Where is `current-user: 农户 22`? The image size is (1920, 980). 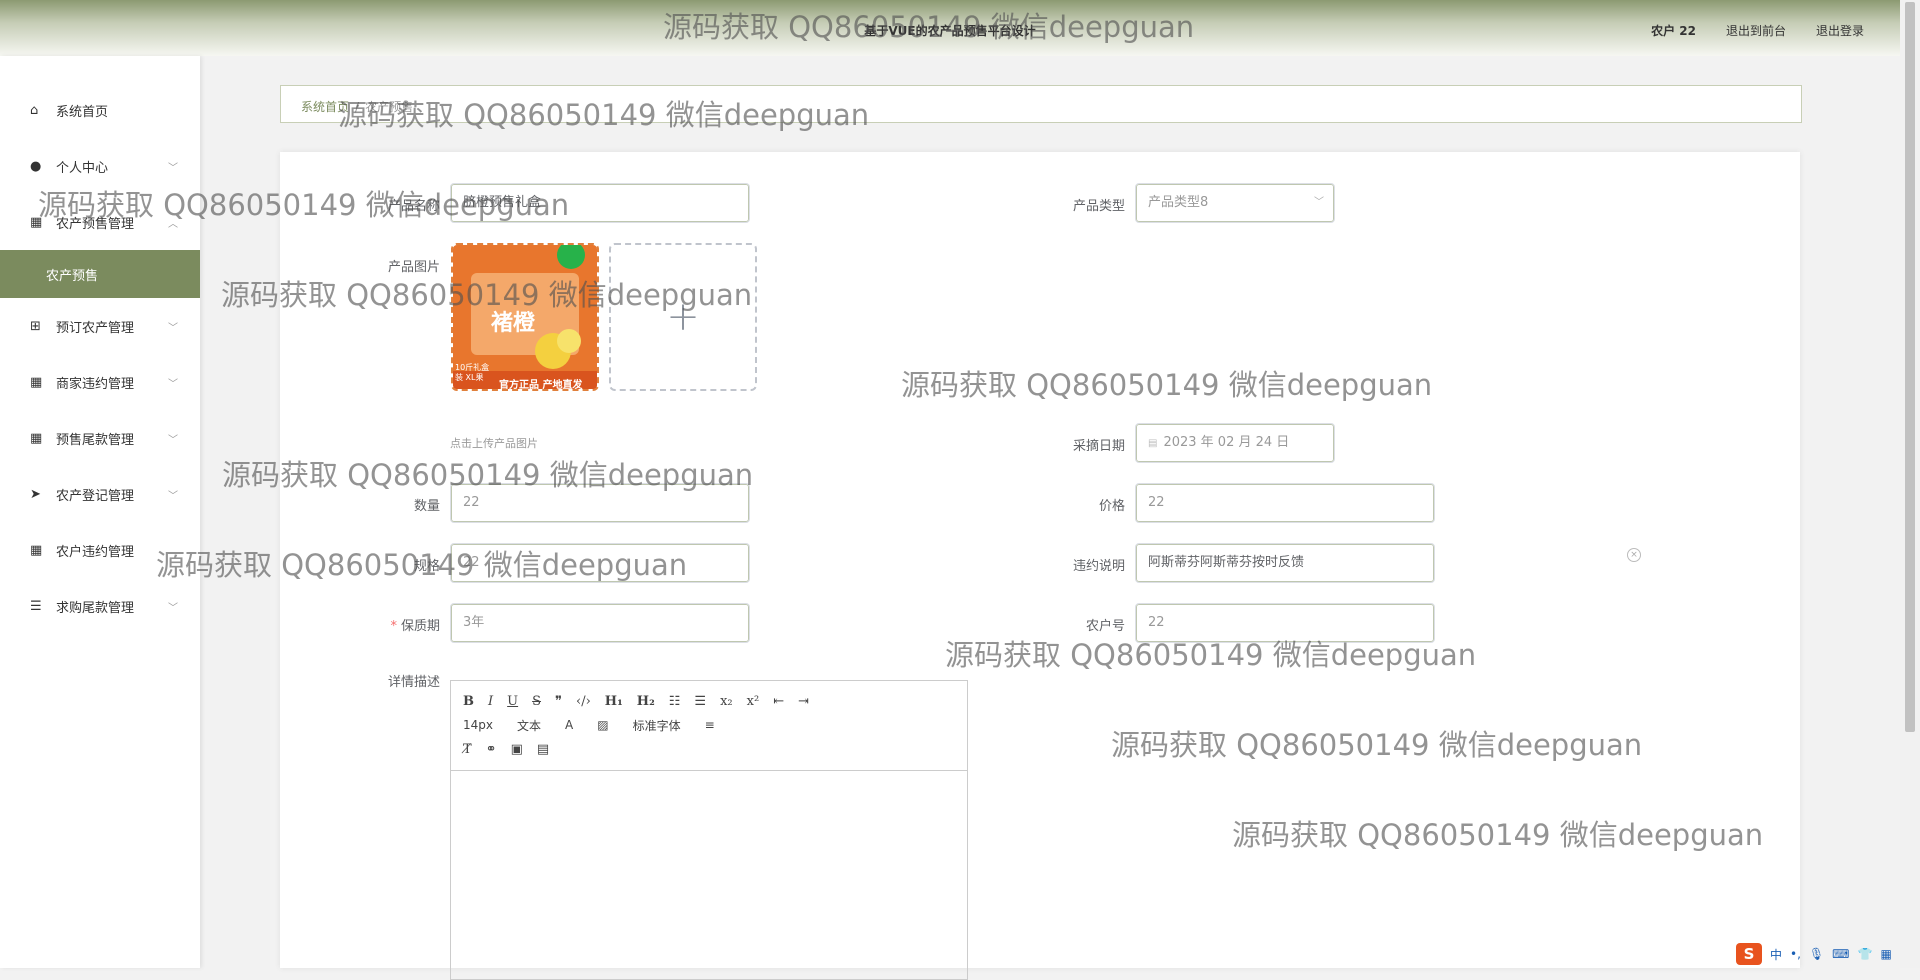
current-user: 农户 22 is located at coordinates (1673, 31).